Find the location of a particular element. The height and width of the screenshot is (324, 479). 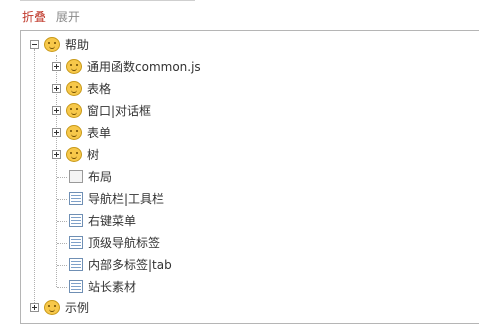

root-connector-line is located at coordinates (34, 178).